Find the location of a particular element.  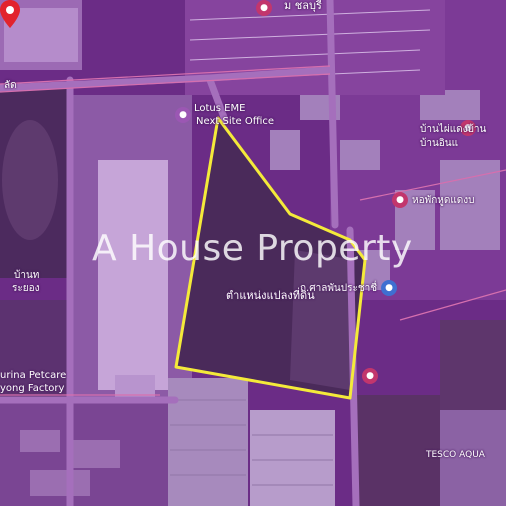

location-pin-icon is located at coordinates (10, 14).